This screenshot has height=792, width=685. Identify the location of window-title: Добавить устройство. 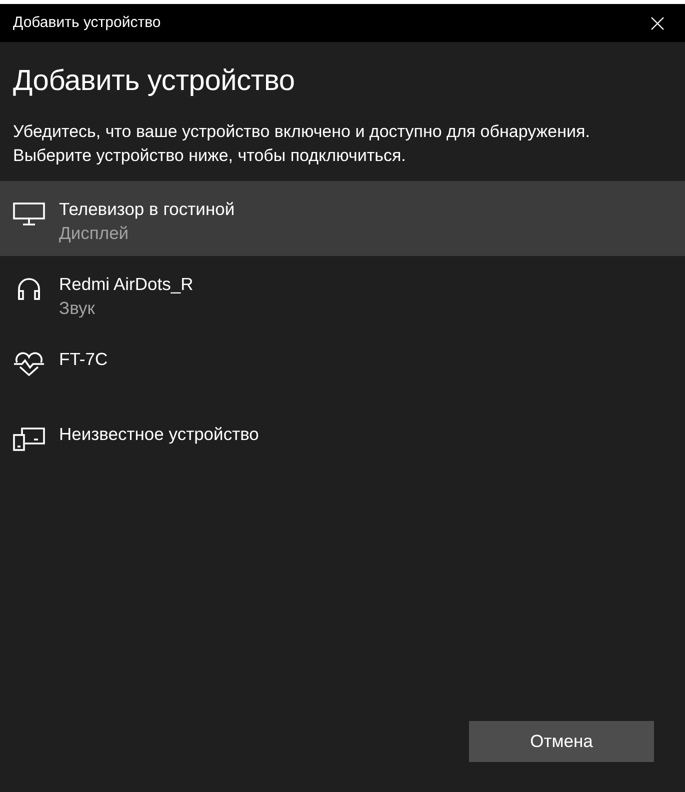
(87, 23).